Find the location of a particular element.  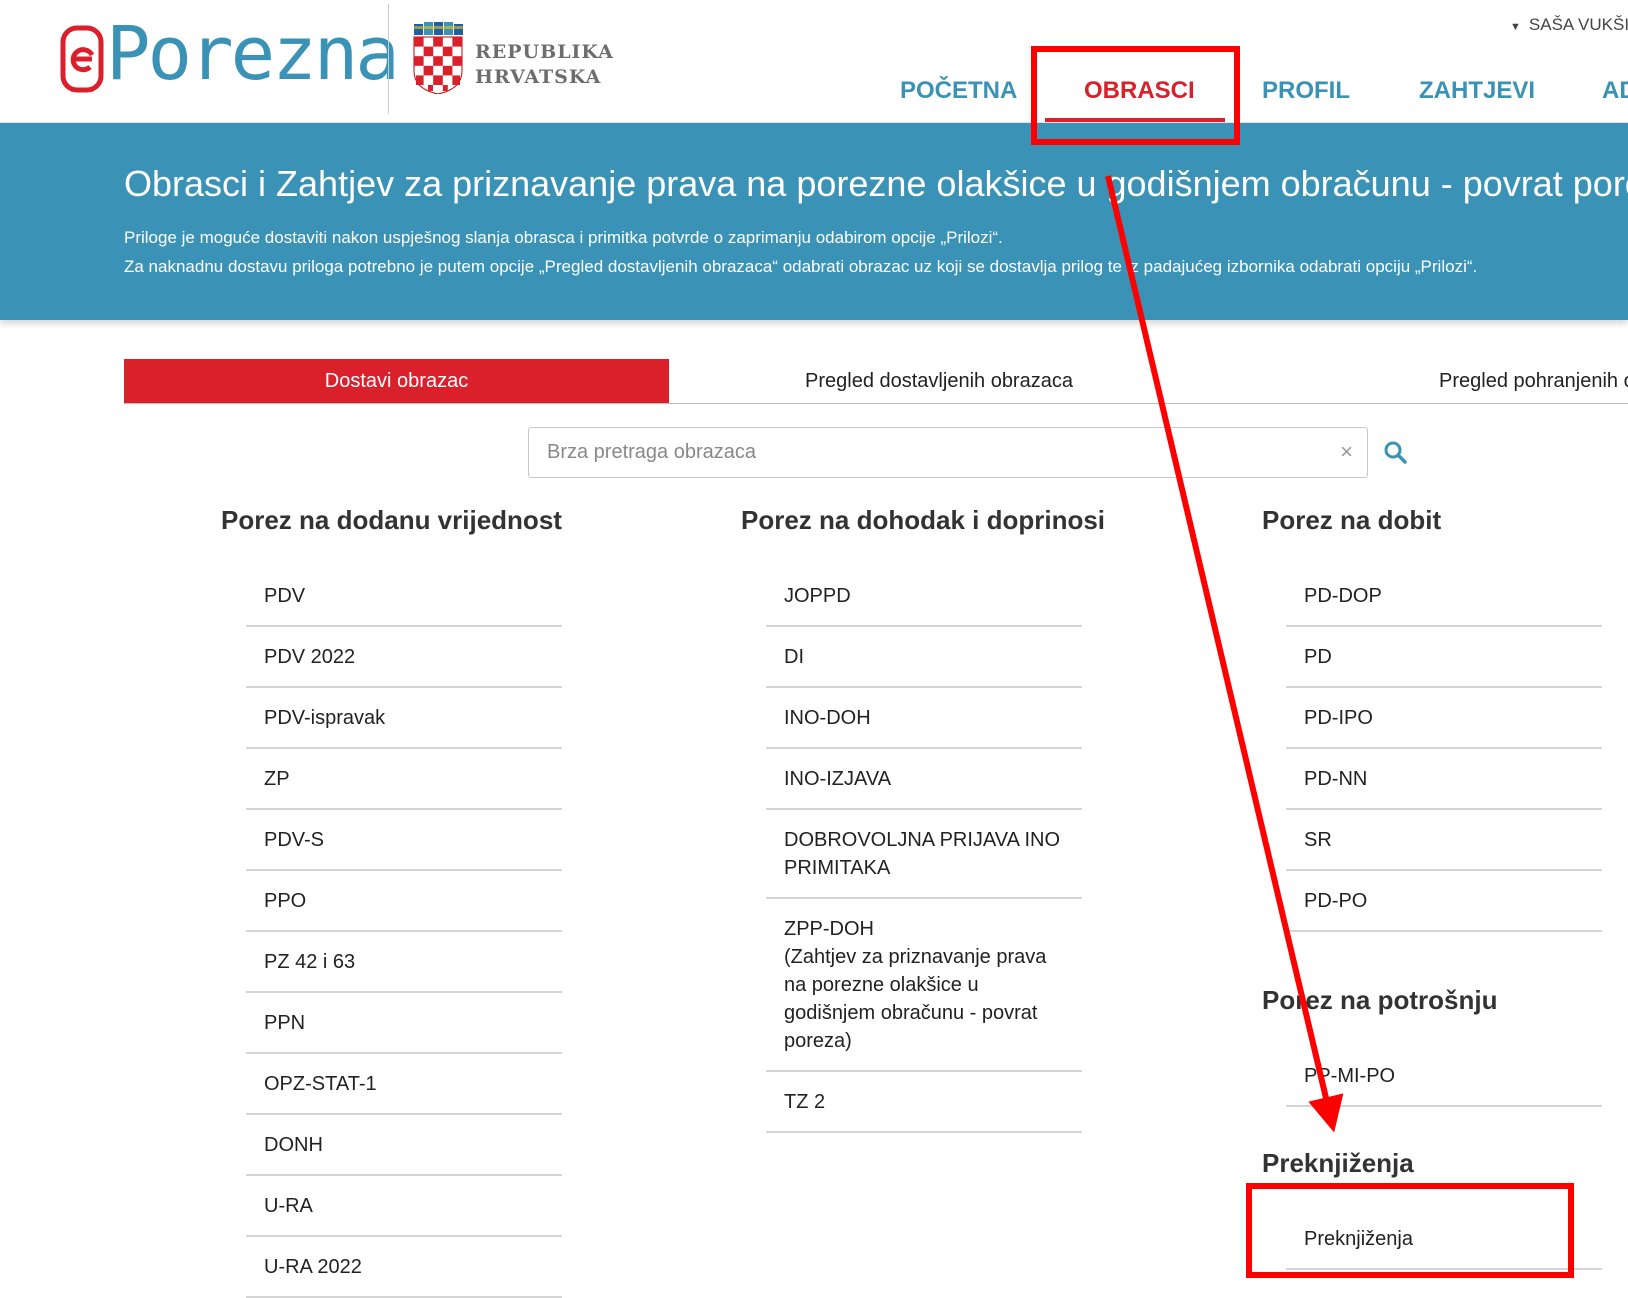

list-item: OPZ-STAT-1 is located at coordinates (404, 1084).